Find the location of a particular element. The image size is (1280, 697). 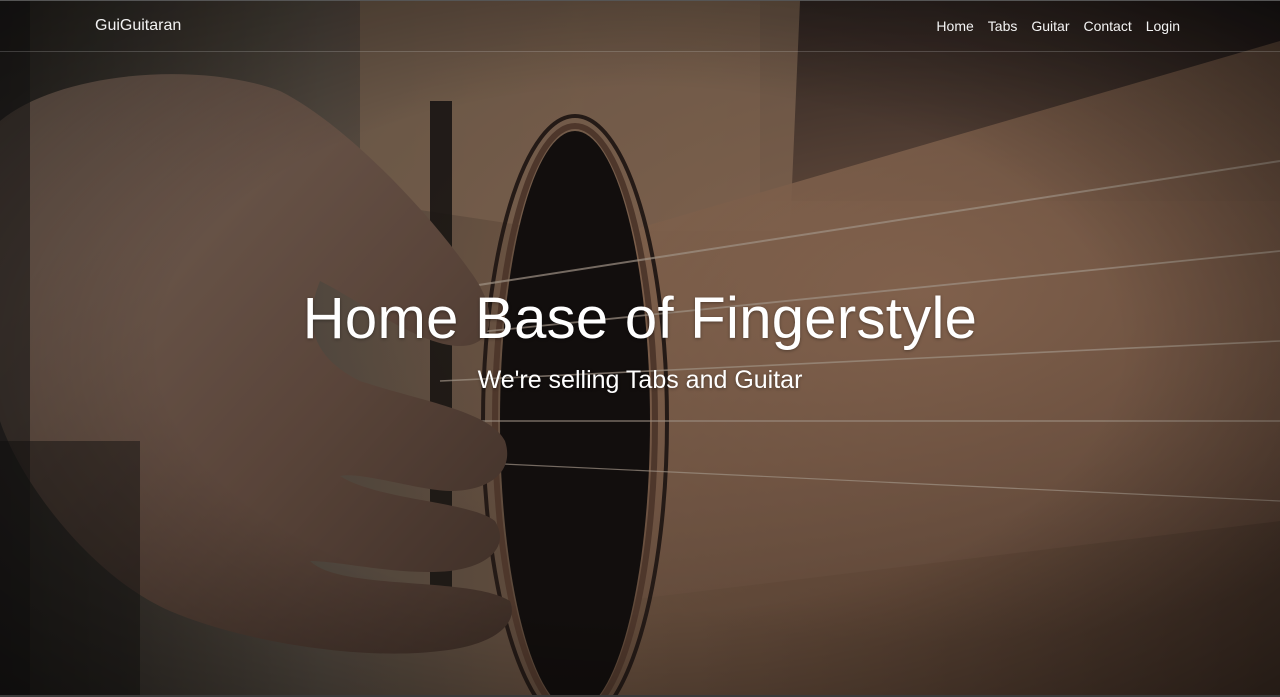

nav-link-contact: Contact is located at coordinates (1107, 26).